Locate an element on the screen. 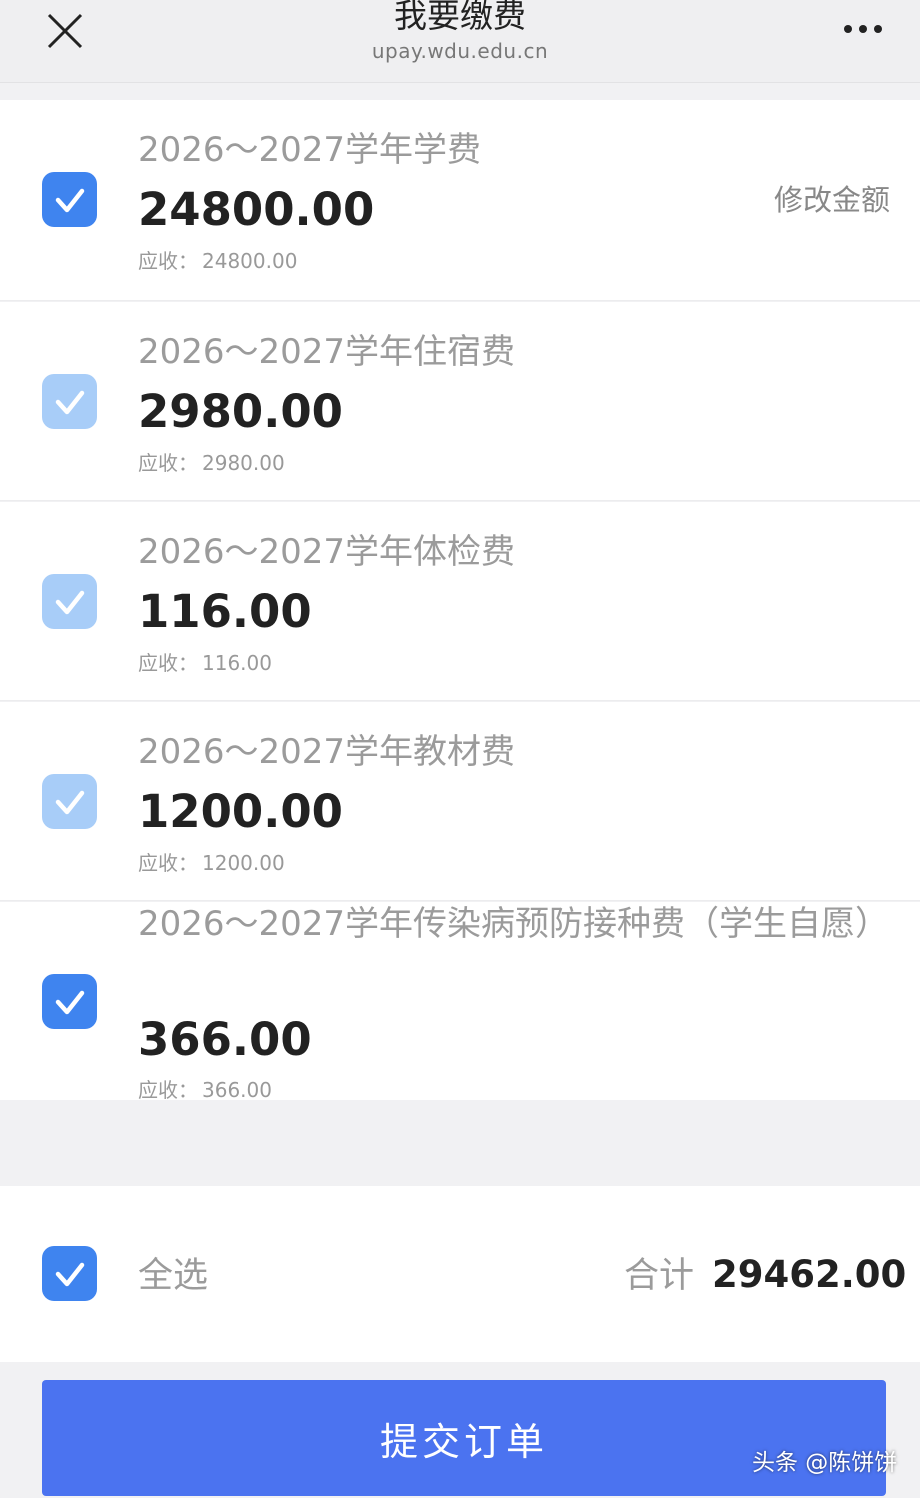 The width and height of the screenshot is (920, 1498). total-amount: 29462.00 is located at coordinates (809, 1274).